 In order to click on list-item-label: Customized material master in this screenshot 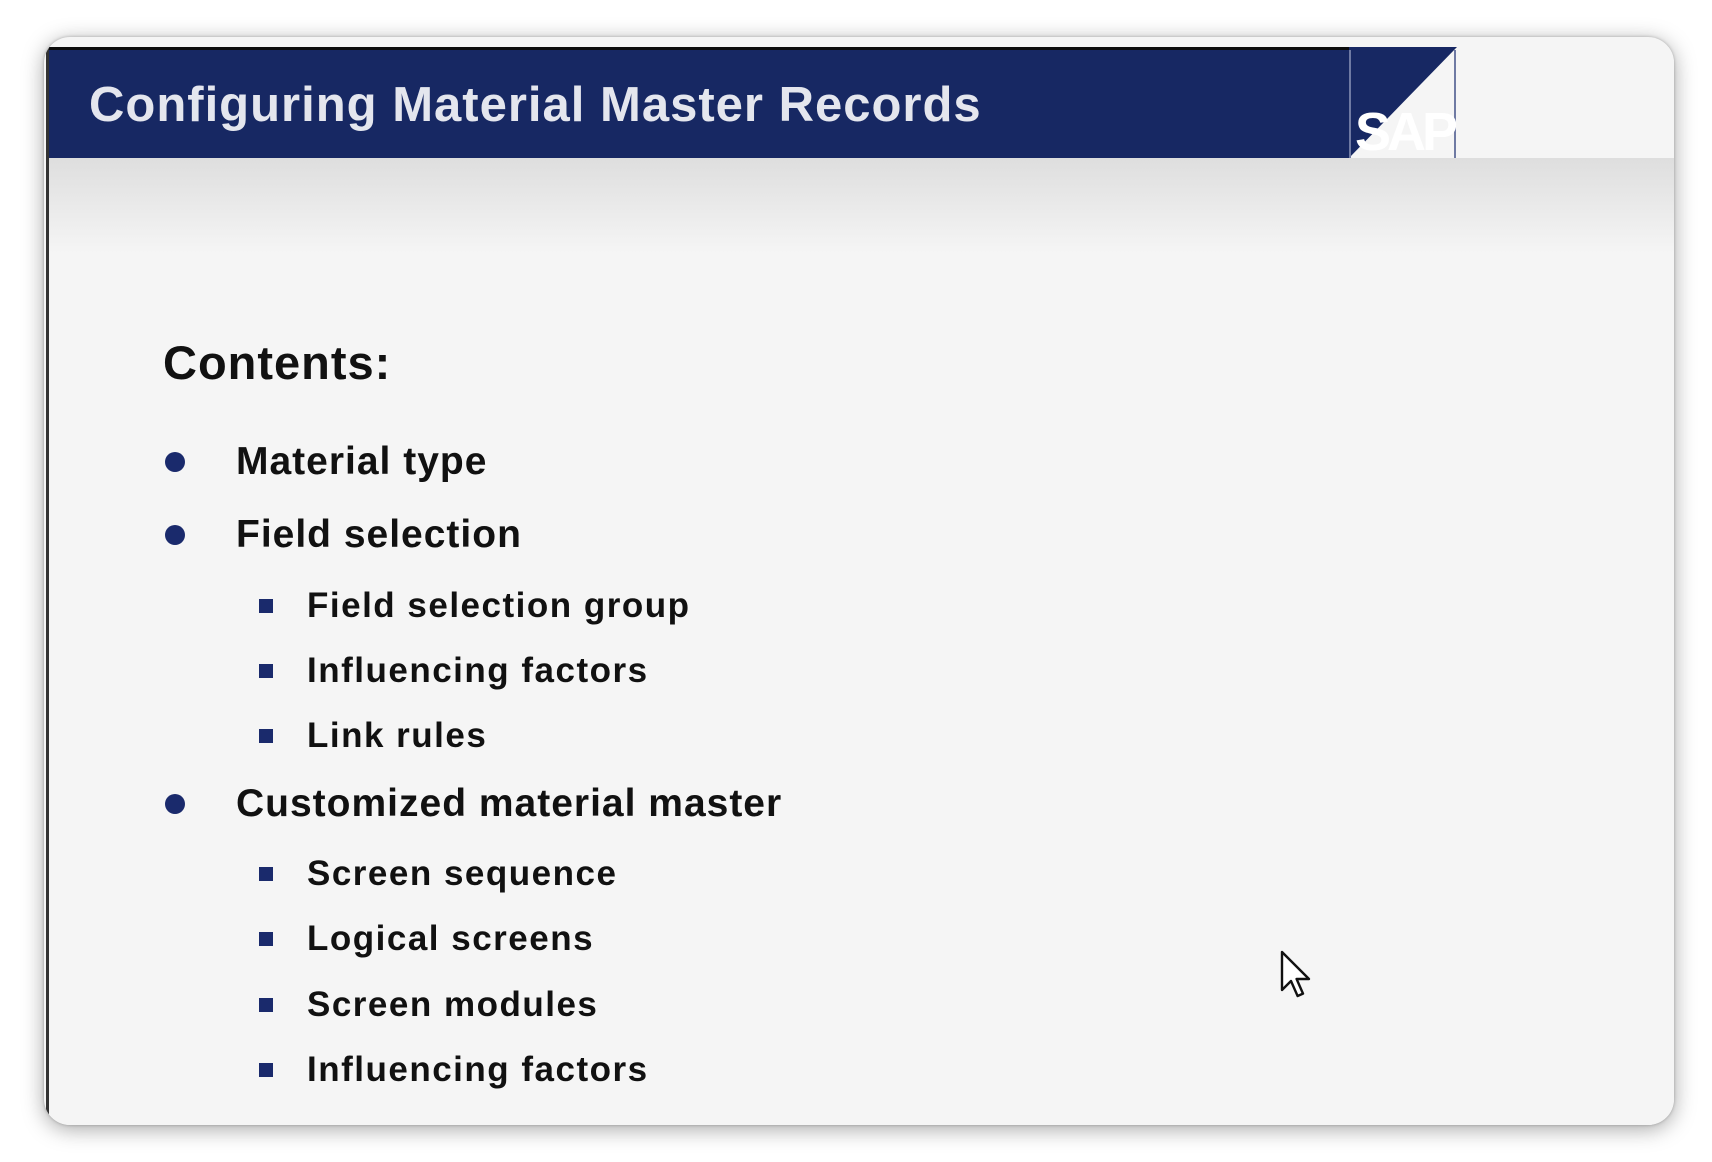, I will do `click(509, 803)`.